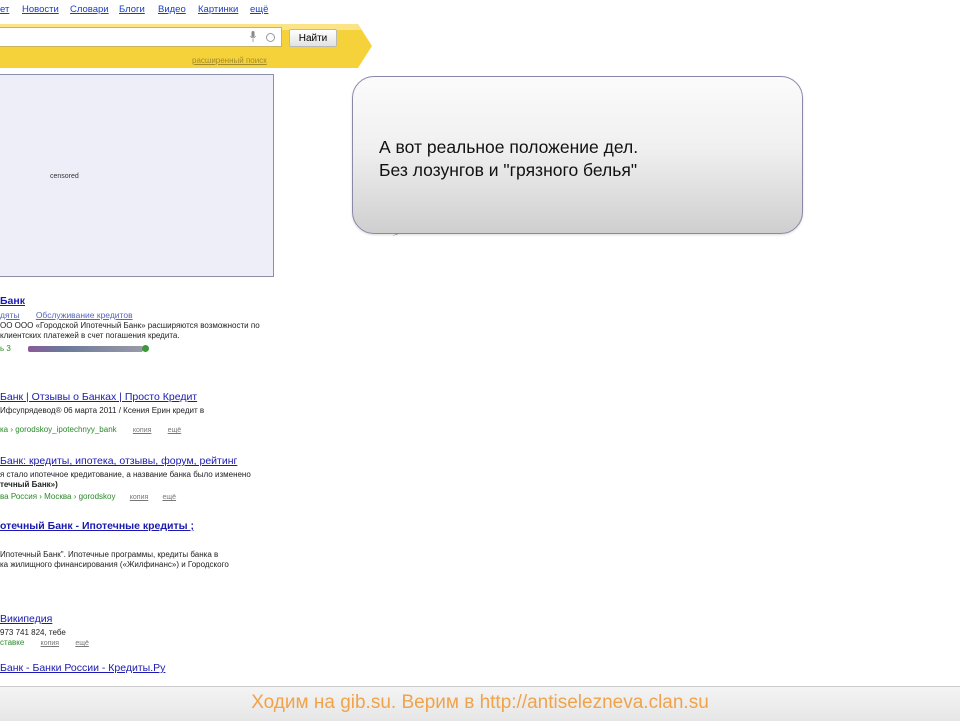 The width and height of the screenshot is (960, 721). What do you see at coordinates (165, 301) in the screenshot?
I see `result-title: Банк` at bounding box center [165, 301].